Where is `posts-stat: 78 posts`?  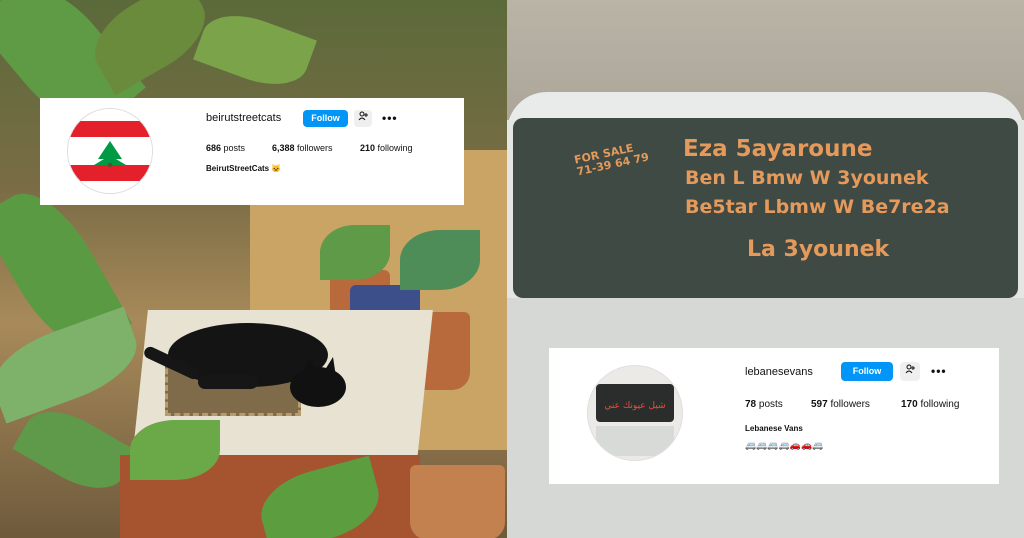
posts-stat: 78 posts is located at coordinates (764, 404).